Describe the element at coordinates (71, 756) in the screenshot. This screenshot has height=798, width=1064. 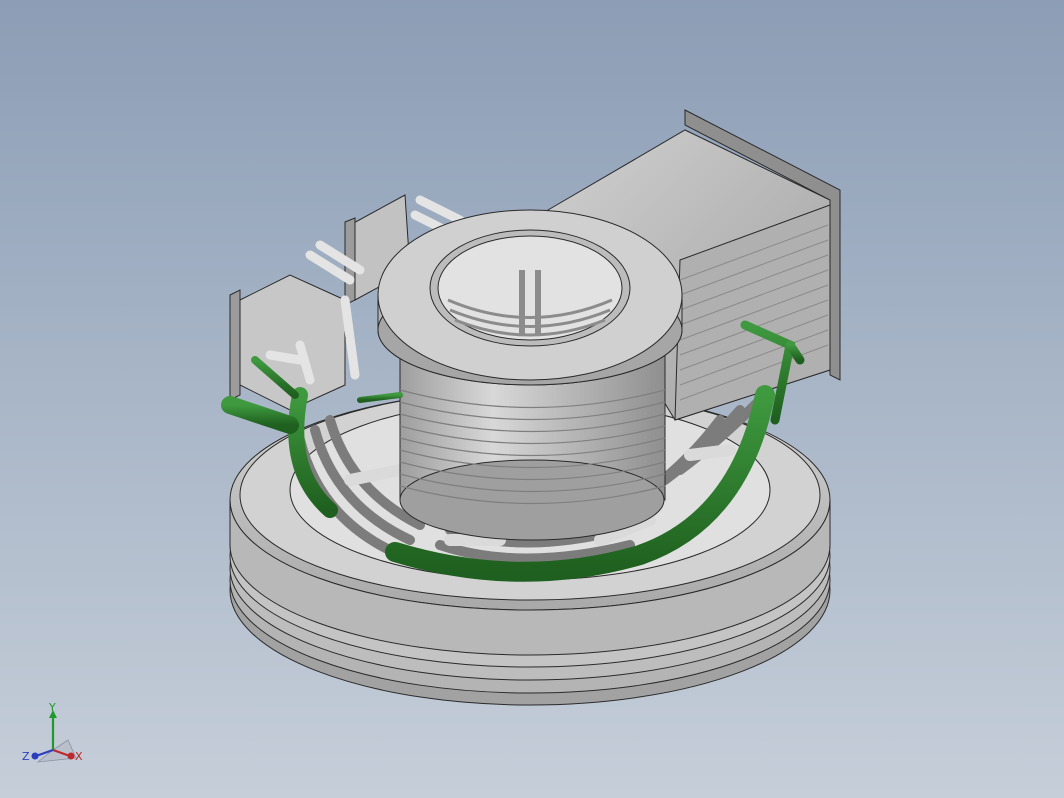
I see `x-axis-arrow-icon` at that location.